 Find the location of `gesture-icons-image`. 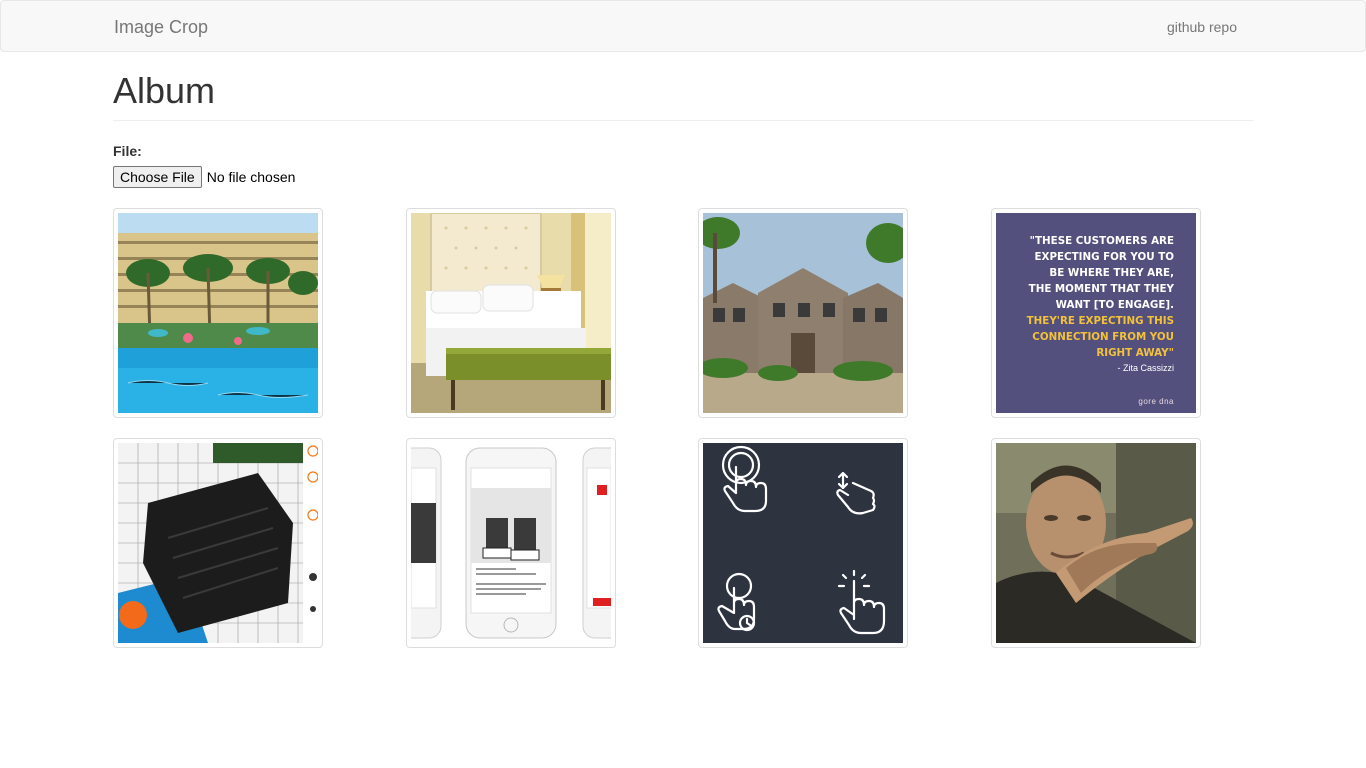

gesture-icons-image is located at coordinates (803, 543).